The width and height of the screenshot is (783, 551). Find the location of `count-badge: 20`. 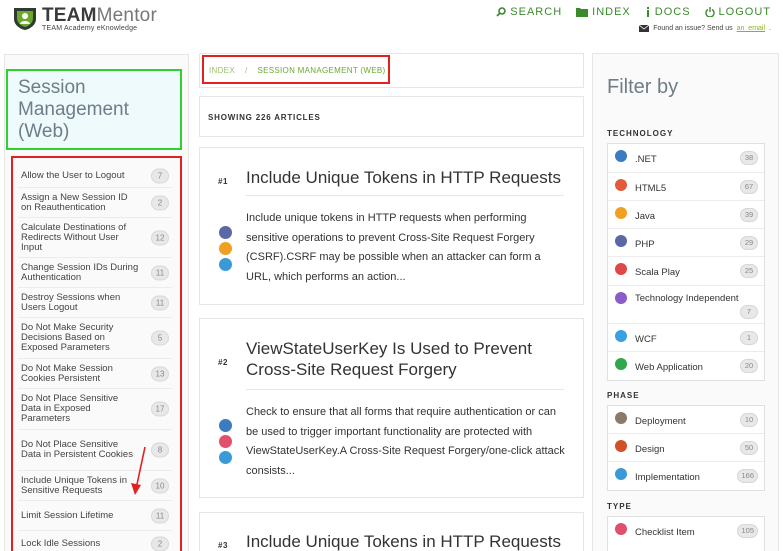

count-badge: 20 is located at coordinates (749, 366).